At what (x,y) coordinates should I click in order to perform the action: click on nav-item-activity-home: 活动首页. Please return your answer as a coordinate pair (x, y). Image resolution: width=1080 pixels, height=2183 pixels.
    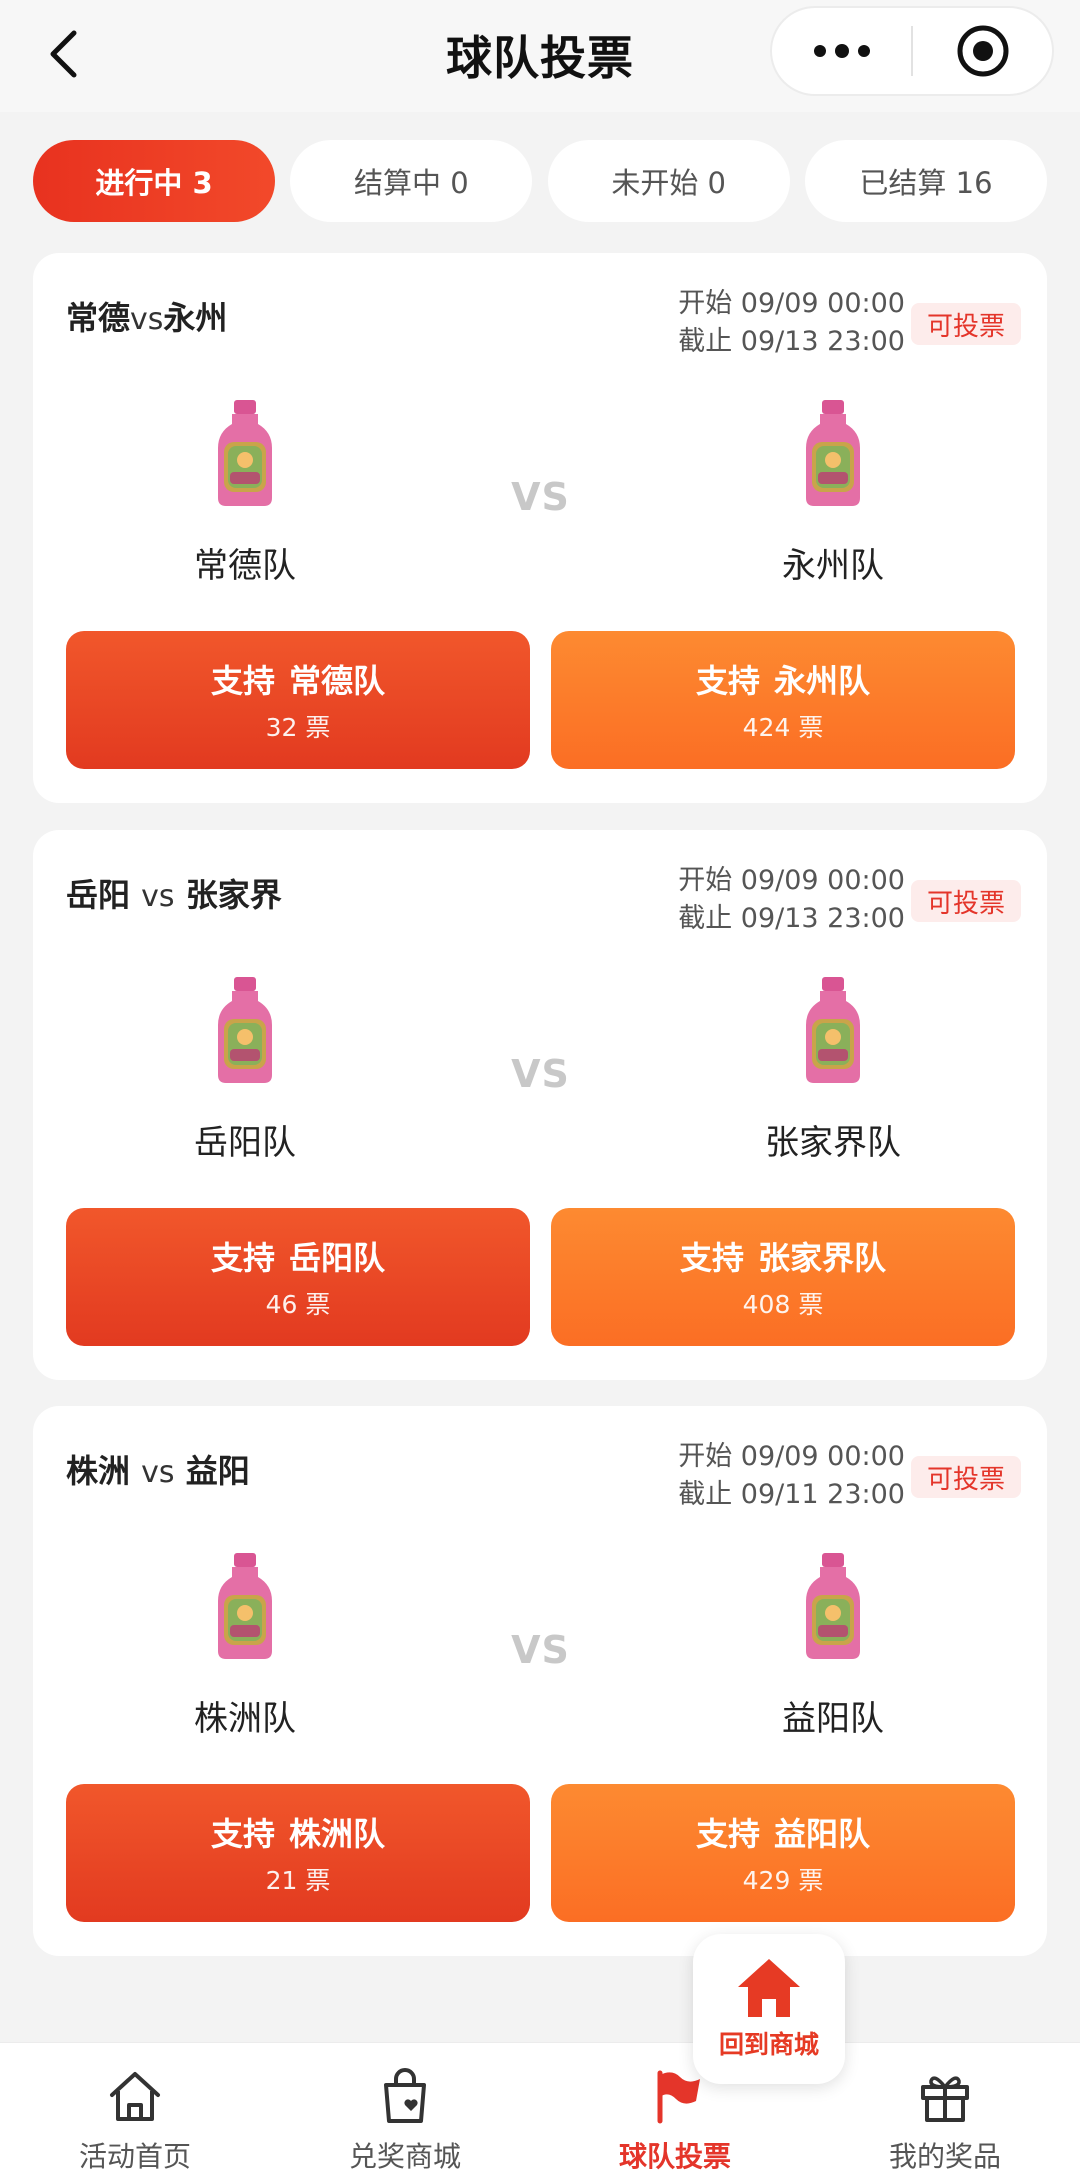
    Looking at the image, I should click on (135, 2113).